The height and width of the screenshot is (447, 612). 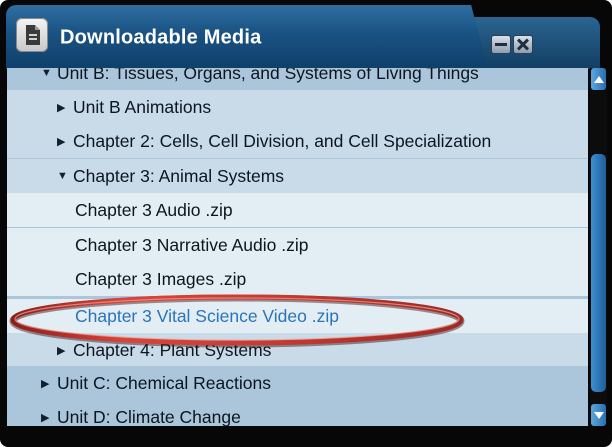 What do you see at coordinates (142, 106) in the screenshot?
I see `tree-item-label: Unit B Animations` at bounding box center [142, 106].